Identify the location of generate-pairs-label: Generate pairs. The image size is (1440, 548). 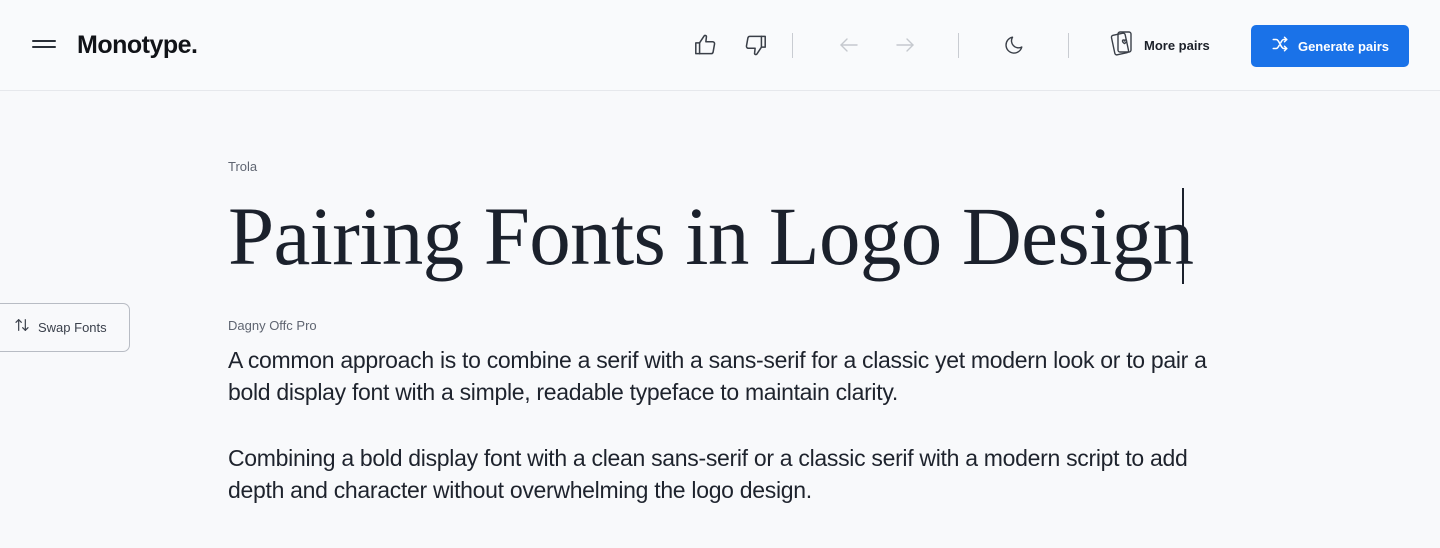
(1343, 46).